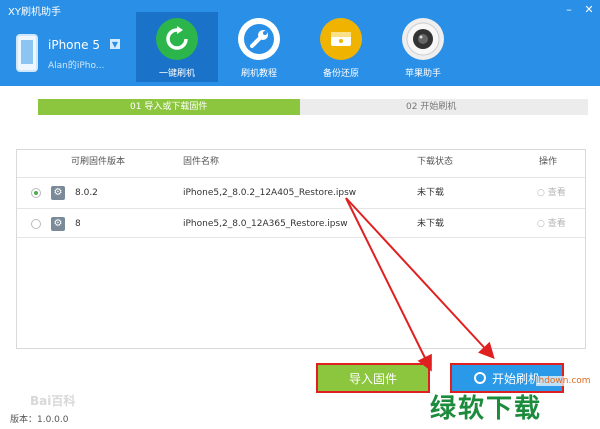  What do you see at coordinates (579, 9) in the screenshot?
I see `window-controls: – ✕` at bounding box center [579, 9].